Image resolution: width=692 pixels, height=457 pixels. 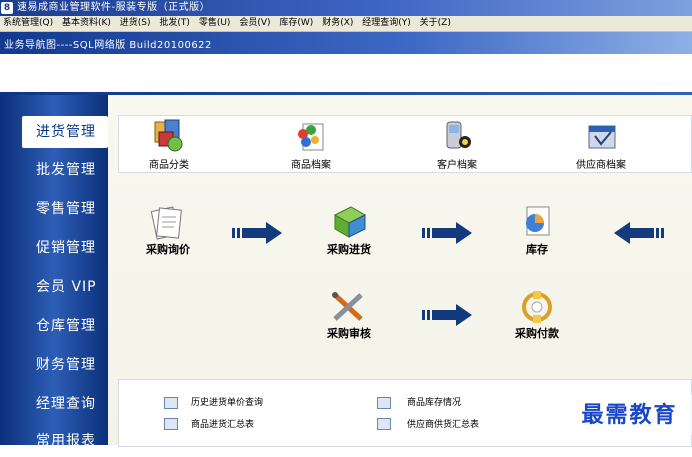 I want to click on menu-manager-query: 经理查询(Y), so click(x=386, y=23).